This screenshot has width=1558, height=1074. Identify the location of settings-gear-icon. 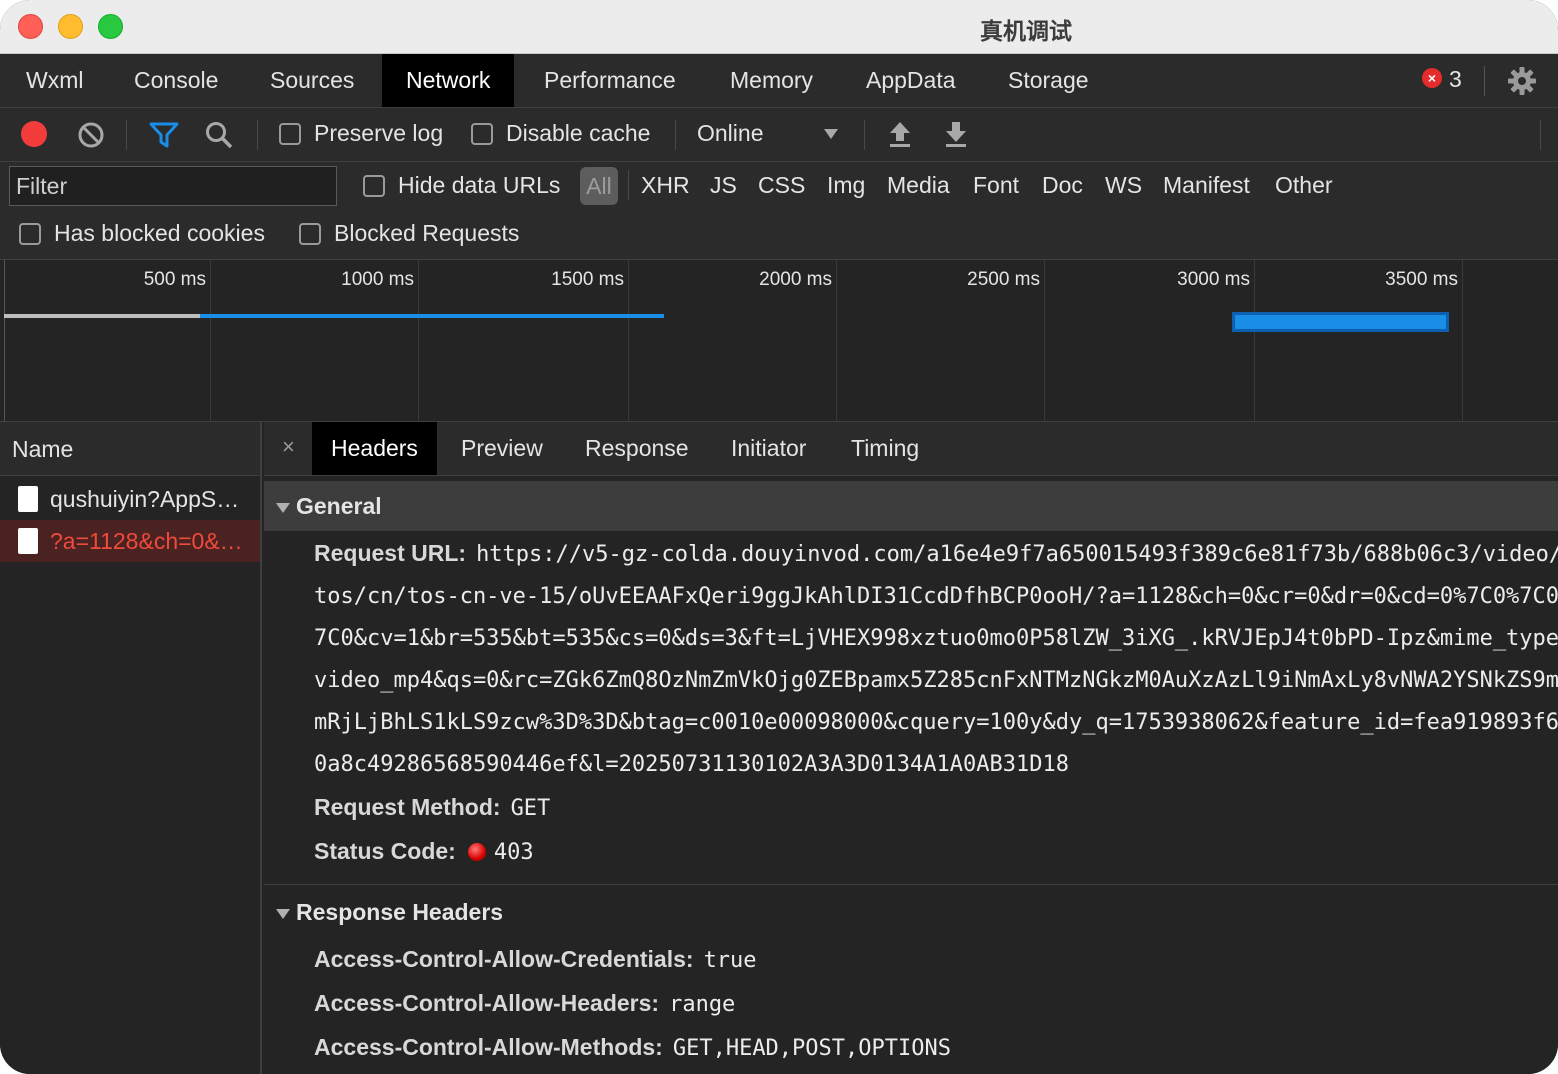
(1522, 81).